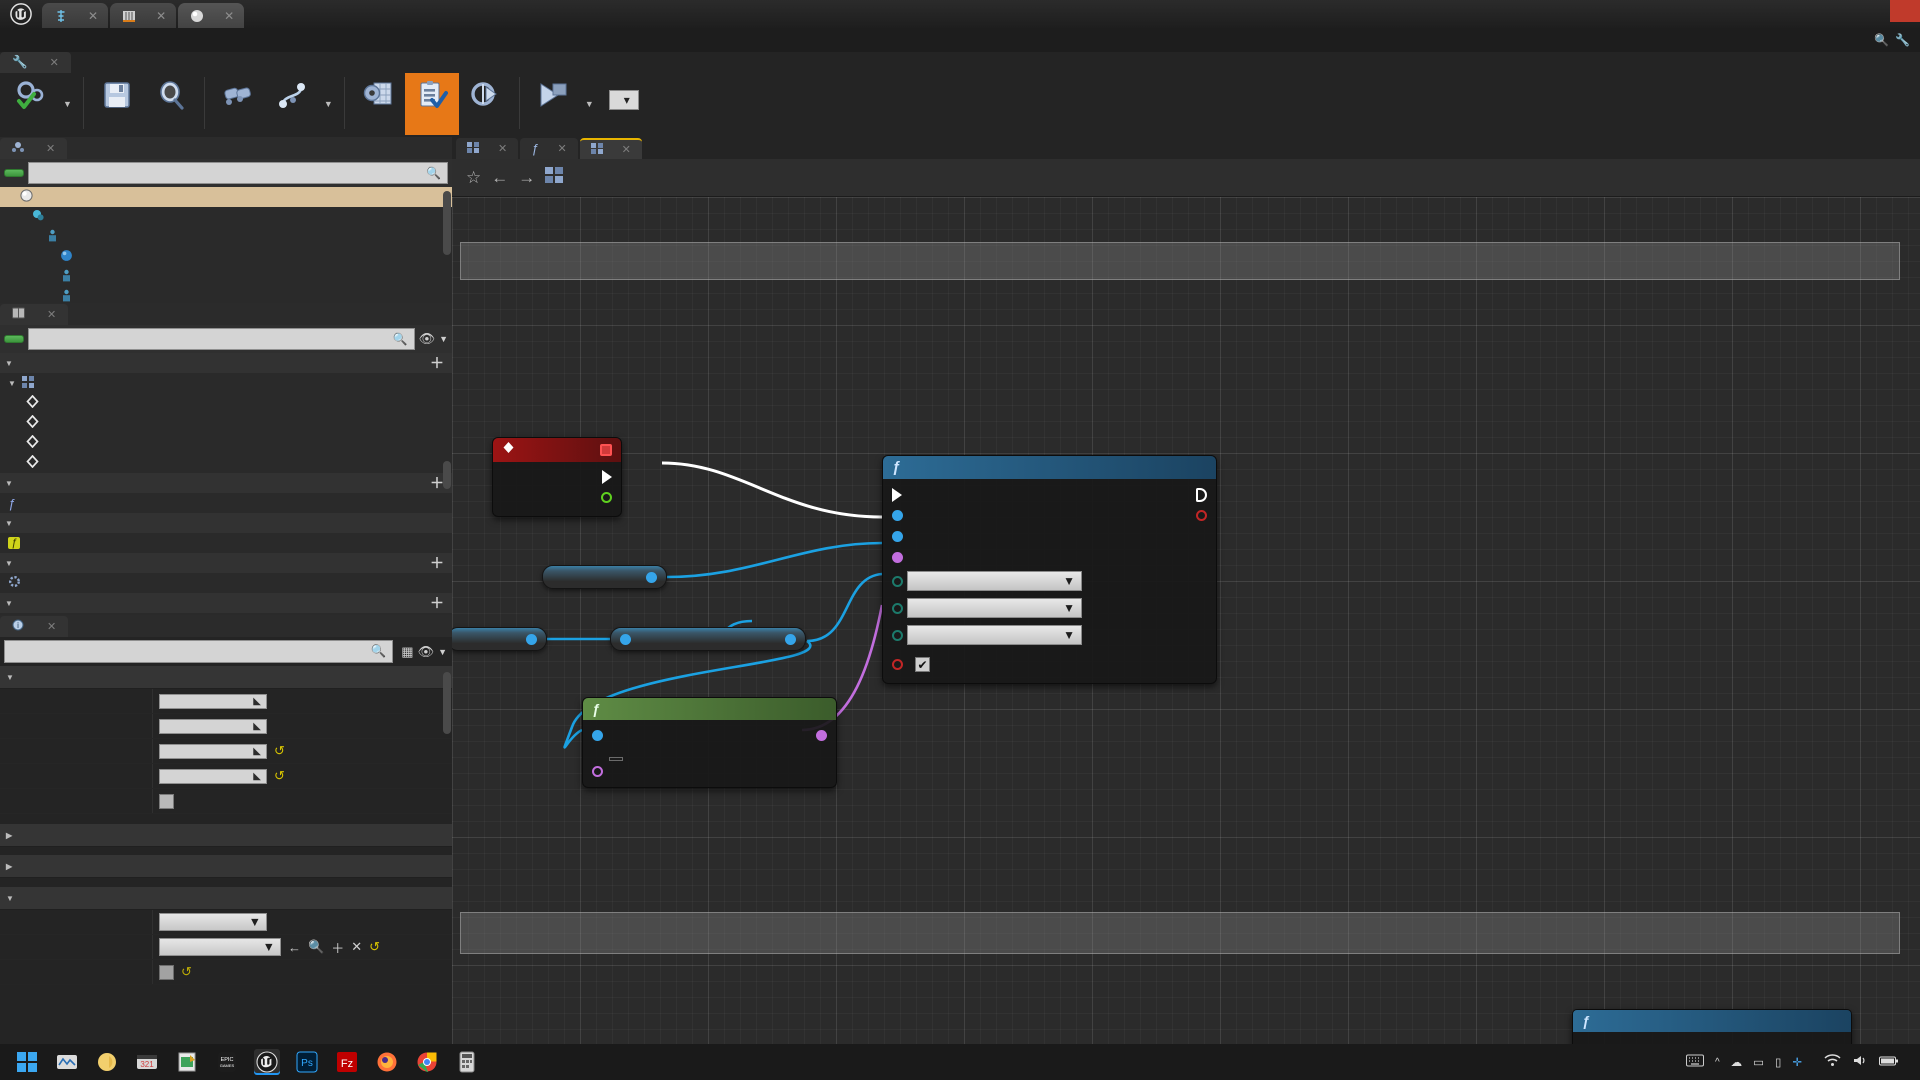  Describe the element at coordinates (226, 237) in the screenshot. I see `component-row-weaponmeshfpp` at that location.